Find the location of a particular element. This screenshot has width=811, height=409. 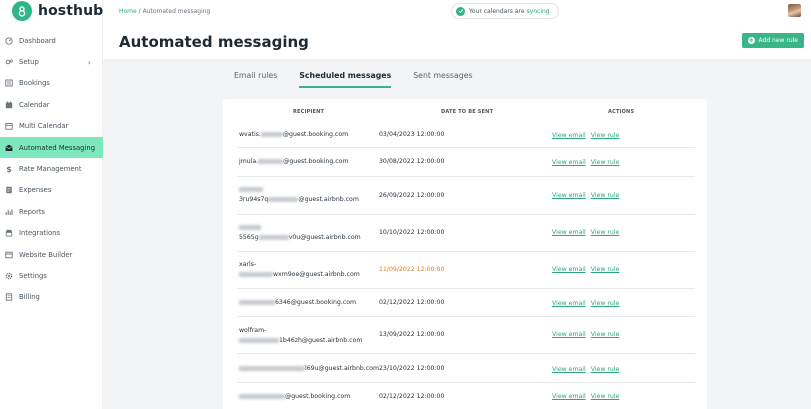

date-cell: 03/04/2023 12:00:00 is located at coordinates (412, 134).